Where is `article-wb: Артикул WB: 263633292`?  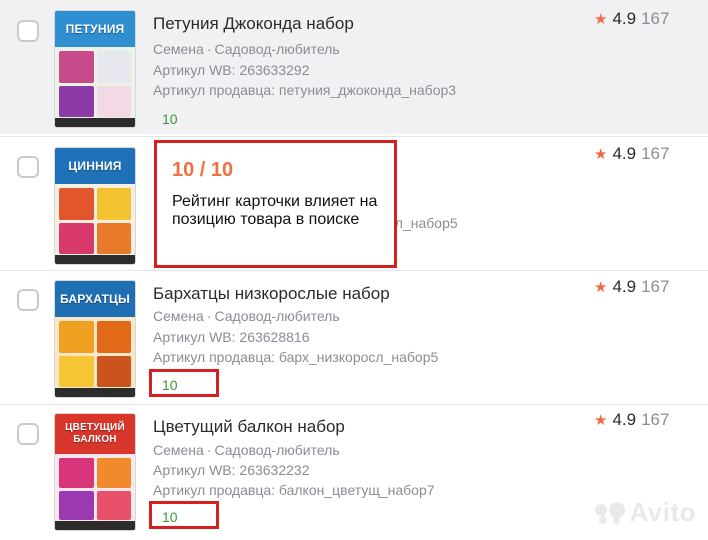
article-wb: Артикул WB: 263633292 is located at coordinates (231, 70).